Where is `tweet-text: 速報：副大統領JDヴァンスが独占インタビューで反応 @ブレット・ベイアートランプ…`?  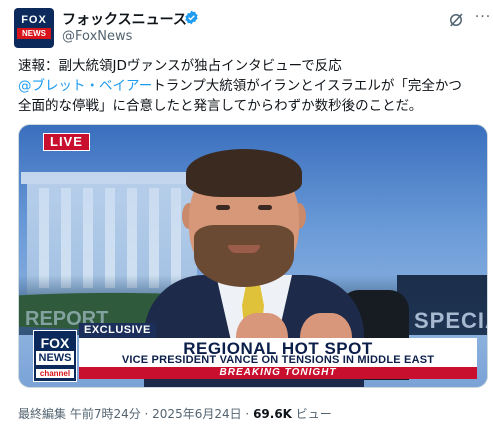 tweet-text: 速報：副大統領JDヴァンスが独占インタビューで反応 @ブレット・ベイアートランプ… is located at coordinates (251, 86).